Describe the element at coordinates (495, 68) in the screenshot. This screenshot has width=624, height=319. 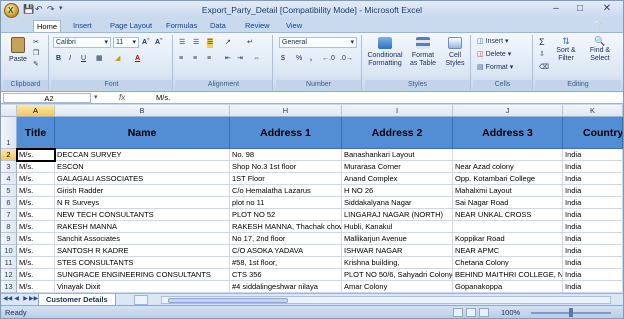
I see `format-cells-button: ▤ Format ▾` at that location.